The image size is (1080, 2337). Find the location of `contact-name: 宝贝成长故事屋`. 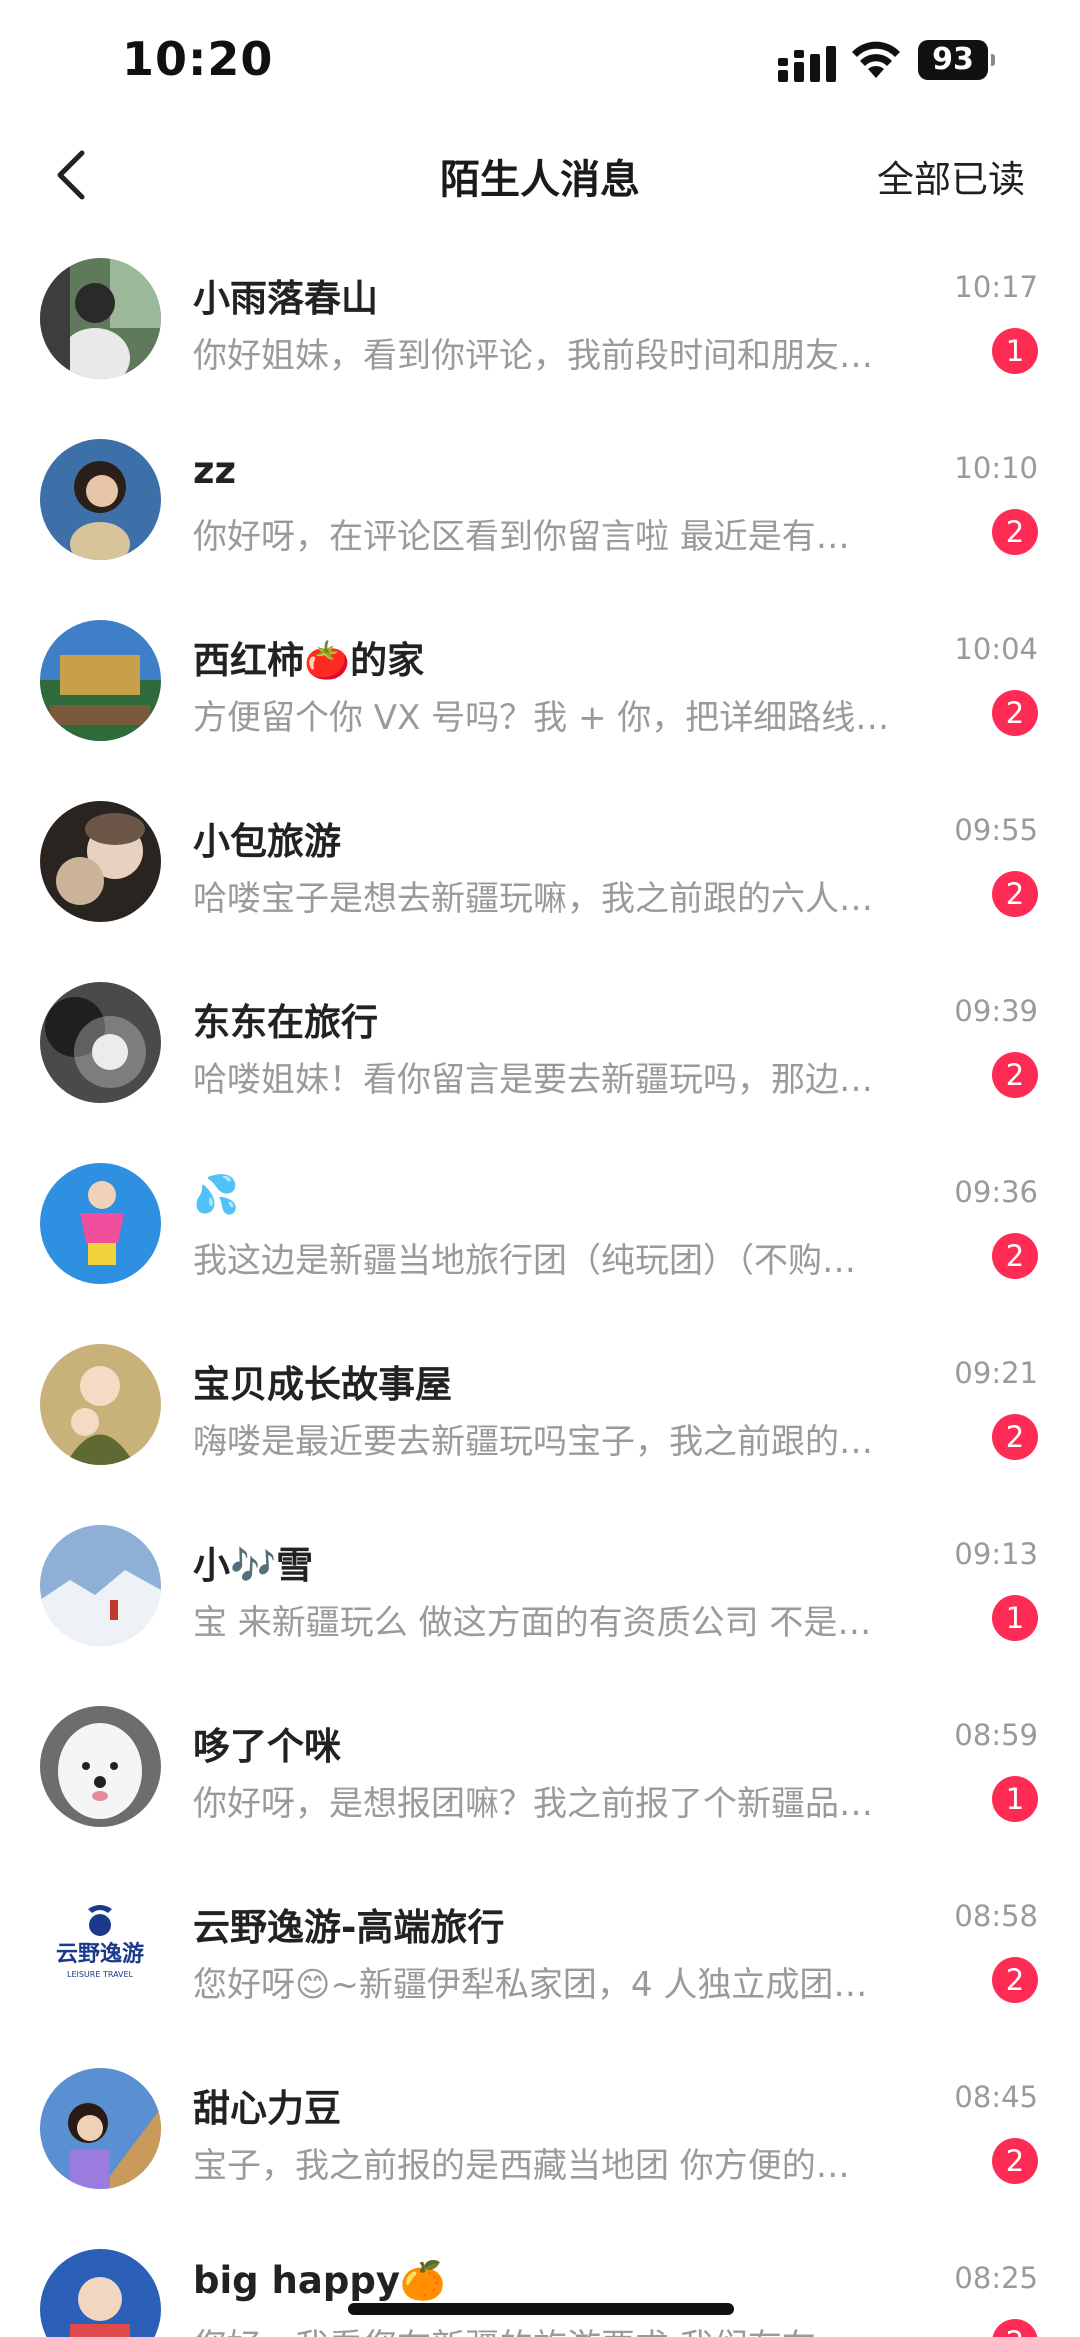

contact-name: 宝贝成长故事屋 is located at coordinates (322, 1384).